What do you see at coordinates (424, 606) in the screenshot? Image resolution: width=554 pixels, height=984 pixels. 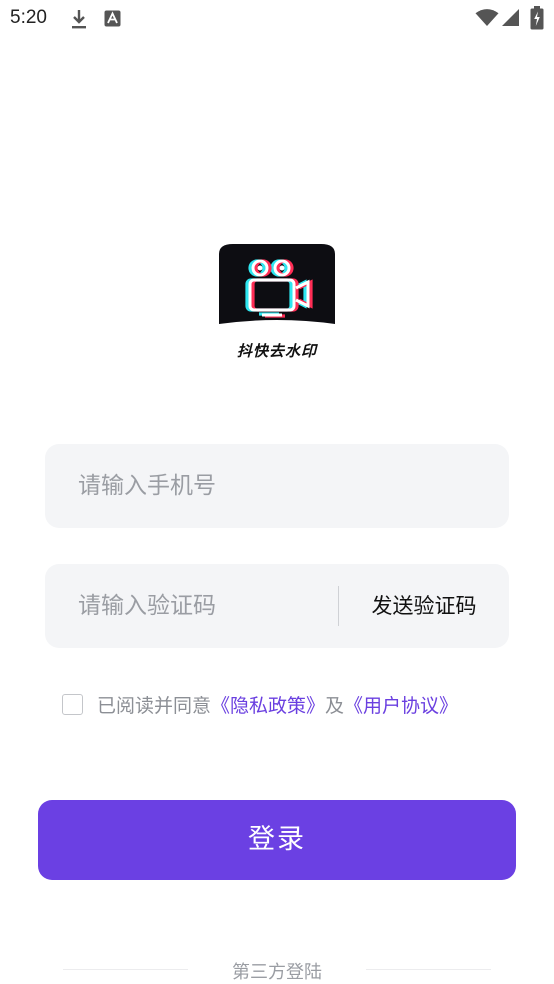 I see `send-code-button: 发送验证码` at bounding box center [424, 606].